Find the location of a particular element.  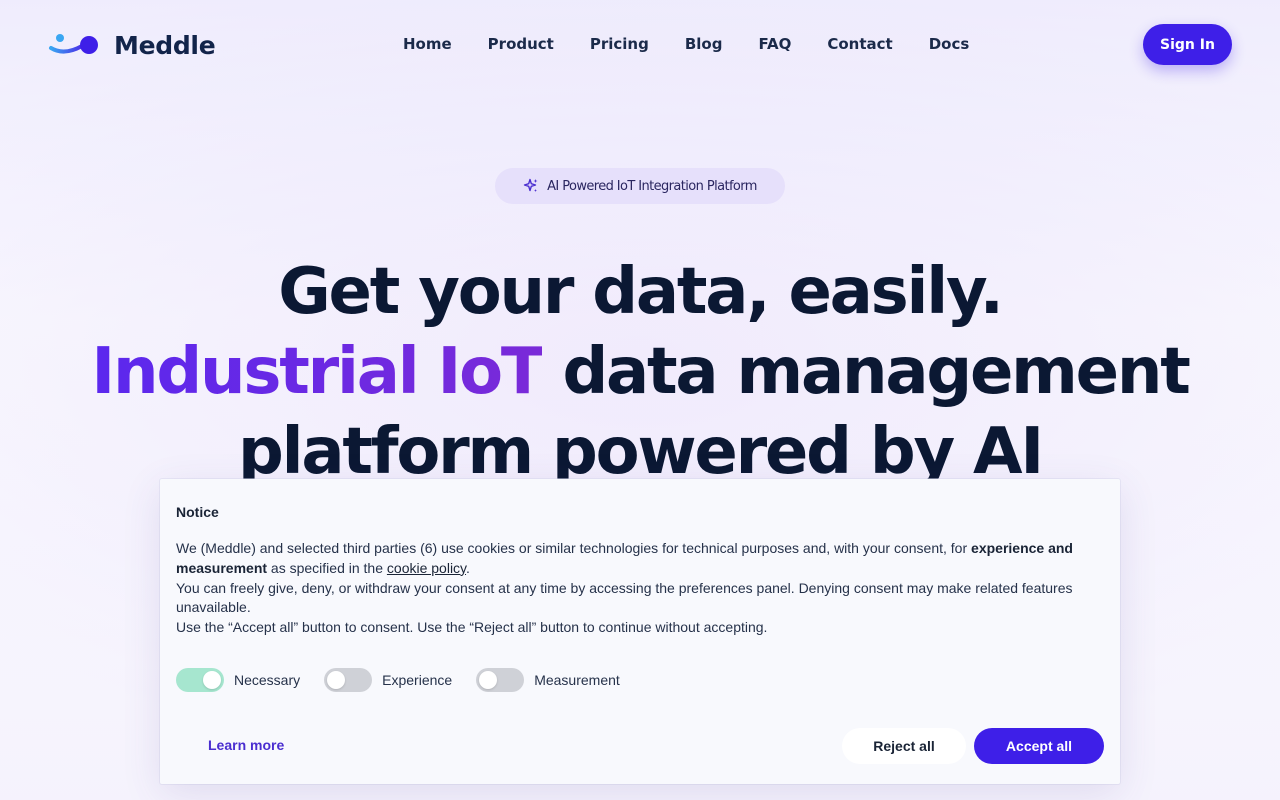

experience-toggle-label: Experience is located at coordinates (417, 680).